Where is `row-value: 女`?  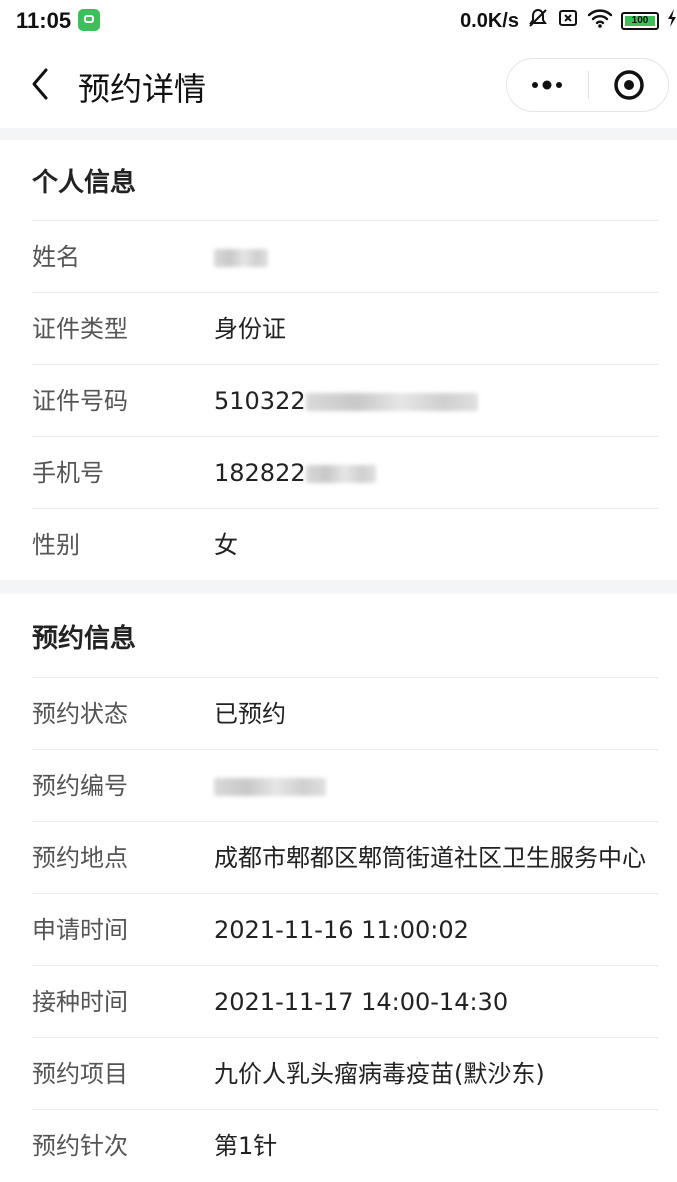 row-value: 女 is located at coordinates (226, 545).